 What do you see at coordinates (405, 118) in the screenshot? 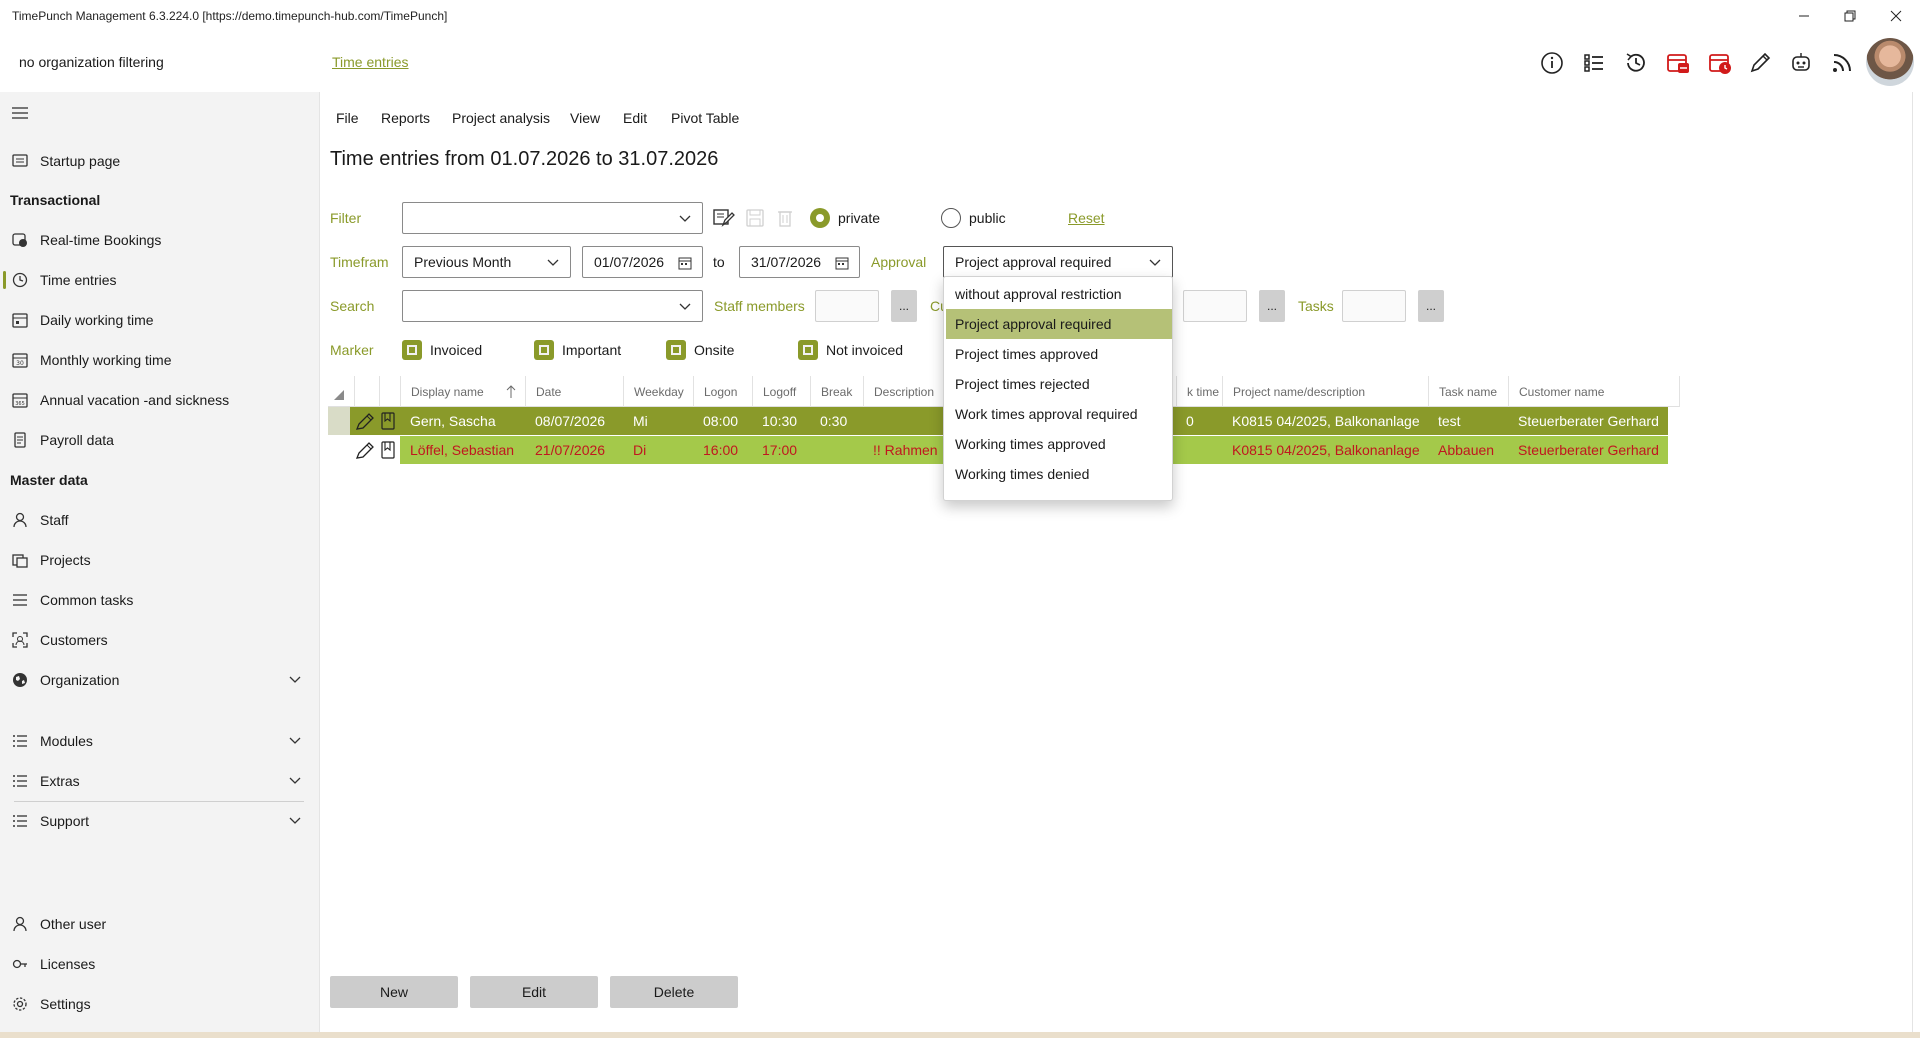
I see `menu-reports: Reports` at bounding box center [405, 118].